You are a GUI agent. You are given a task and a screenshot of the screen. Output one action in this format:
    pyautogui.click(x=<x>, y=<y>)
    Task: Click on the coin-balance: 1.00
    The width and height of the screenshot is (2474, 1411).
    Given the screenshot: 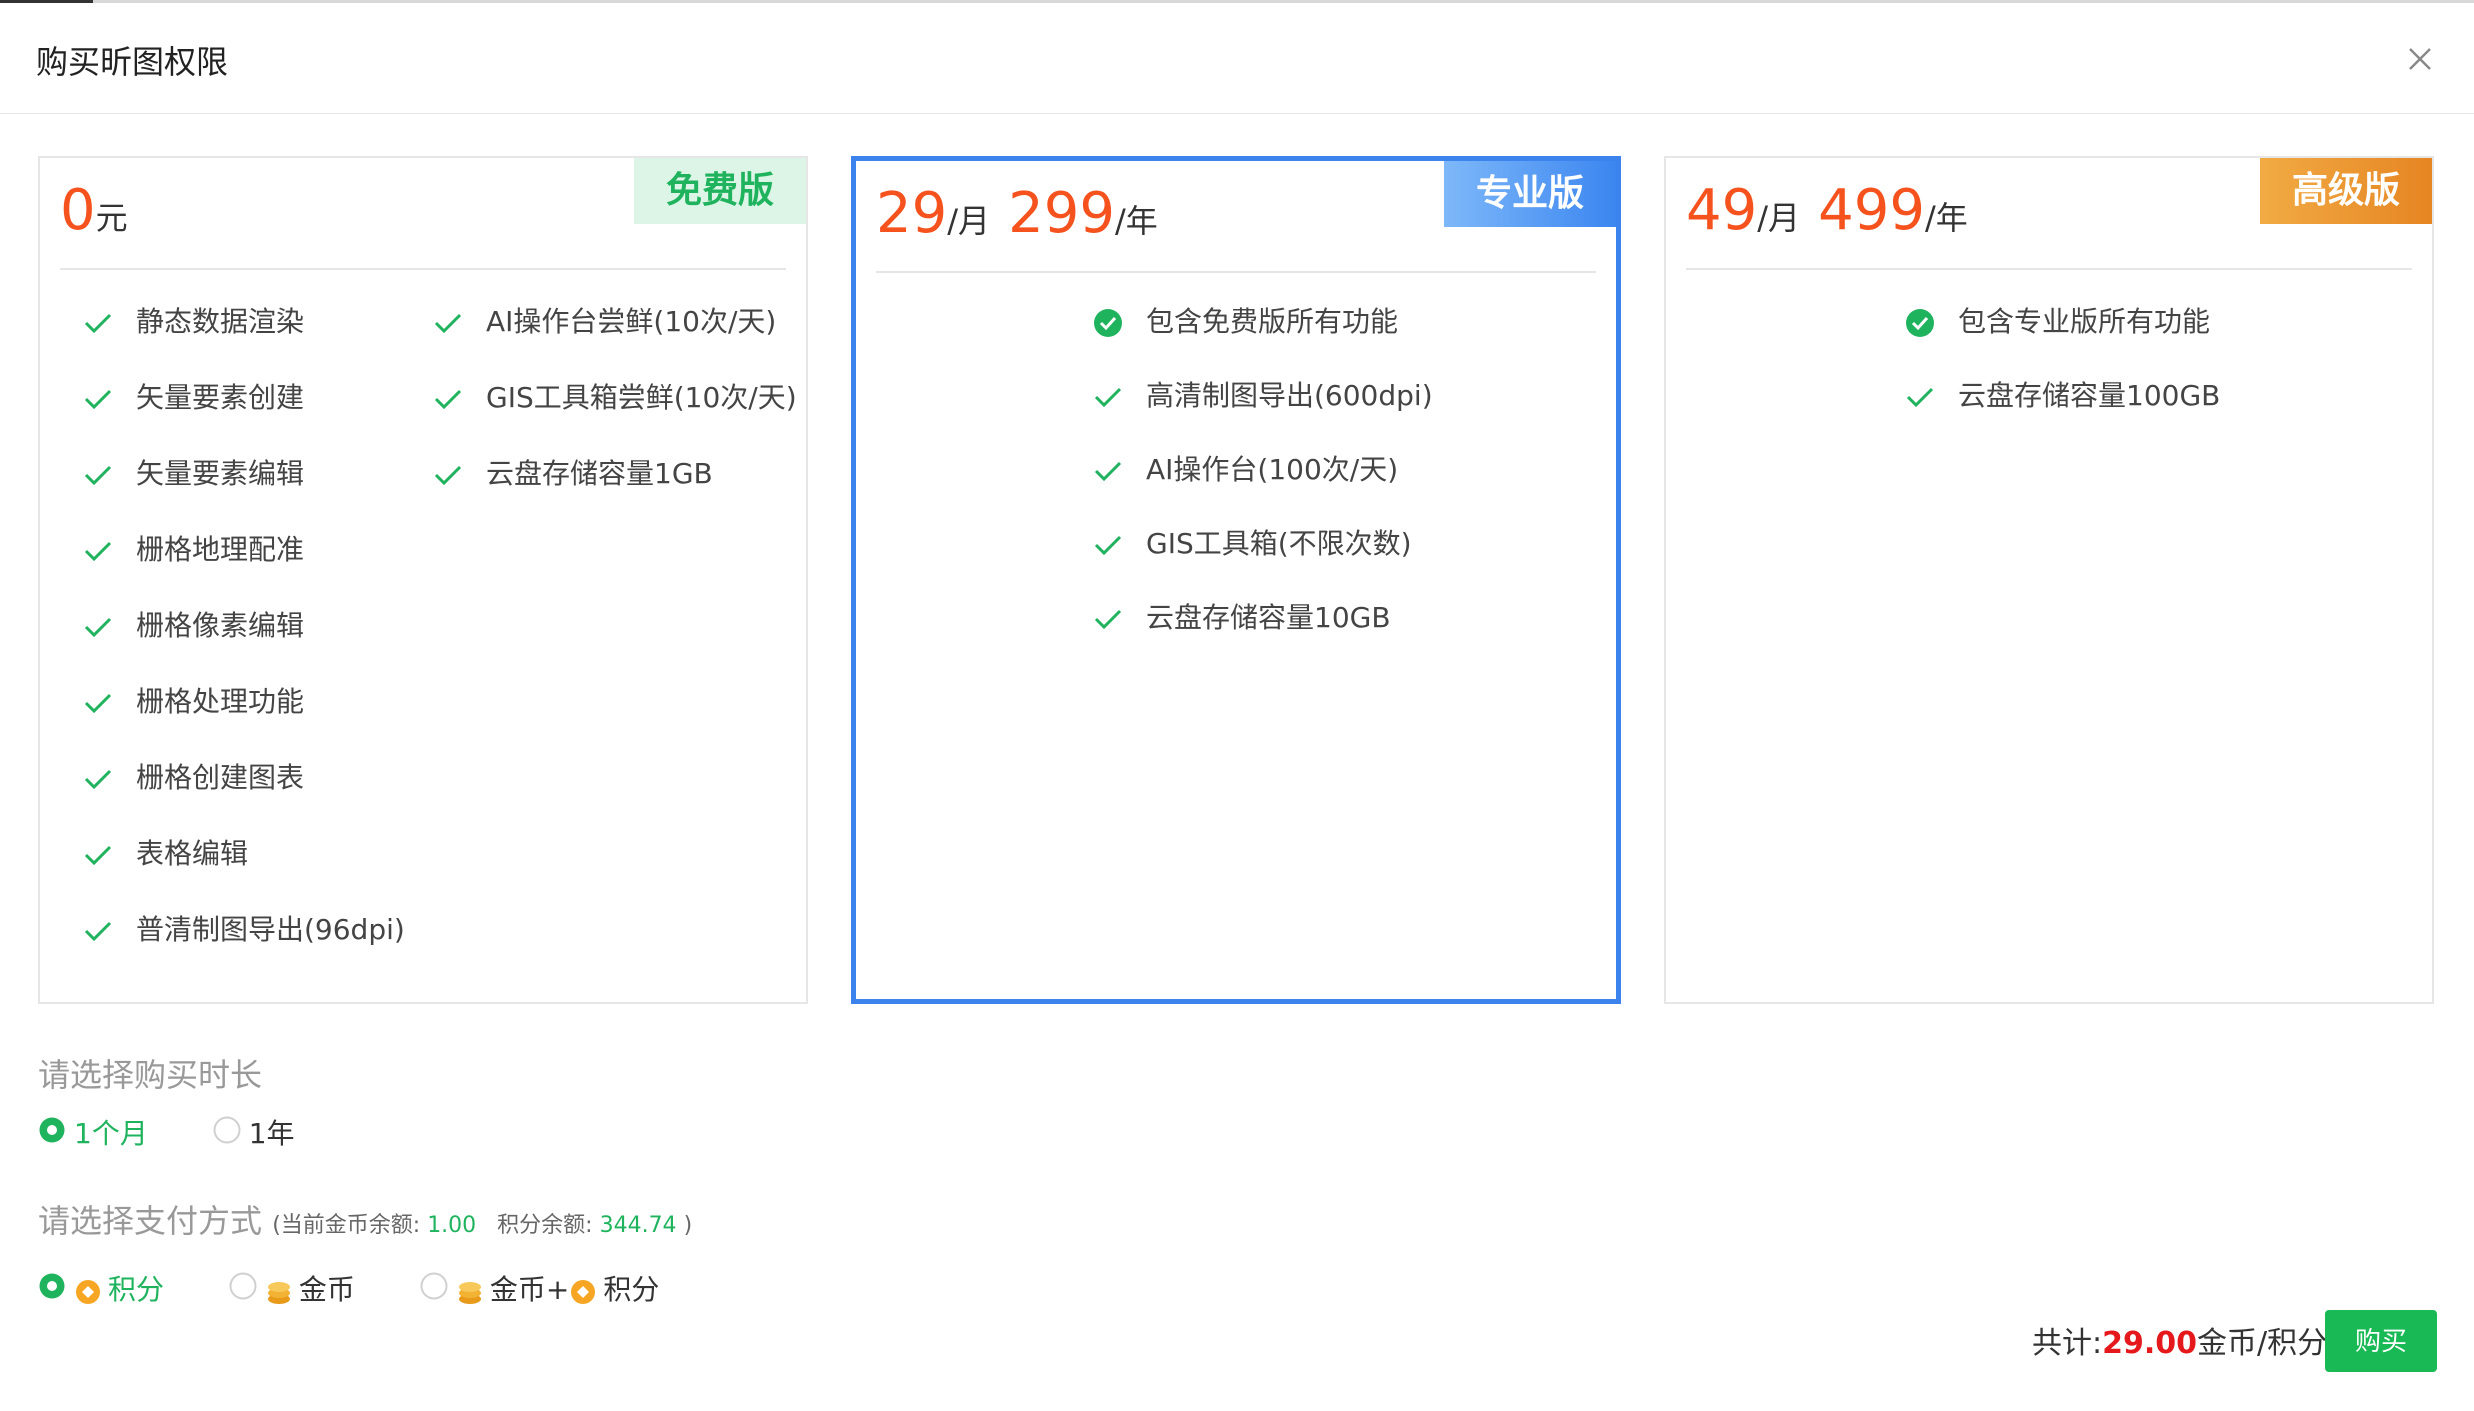 What is the action you would take?
    pyautogui.click(x=452, y=1225)
    